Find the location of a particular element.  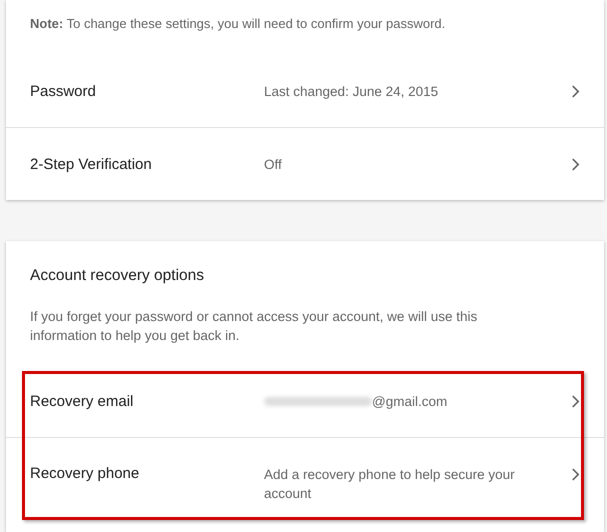

row-label: 2-Step Verification is located at coordinates (91, 164).